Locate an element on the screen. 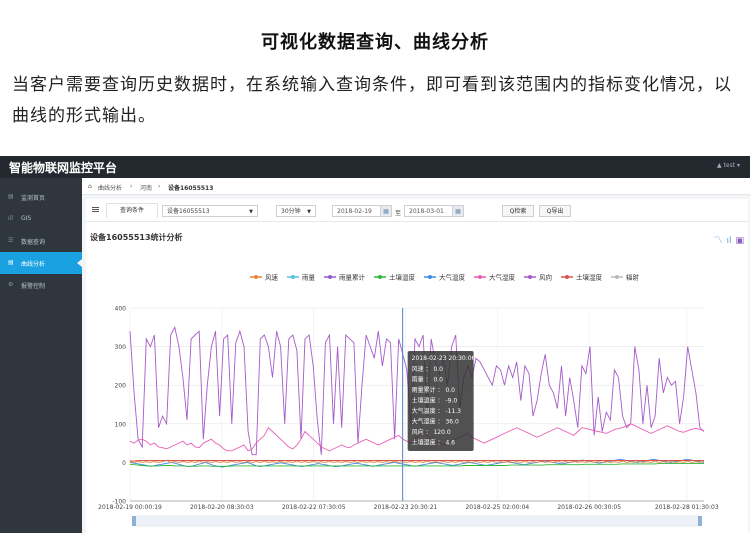 Image resolution: width=750 pixels, height=533 pixels. interval-select: 30分钟 ▼ is located at coordinates (296, 211).